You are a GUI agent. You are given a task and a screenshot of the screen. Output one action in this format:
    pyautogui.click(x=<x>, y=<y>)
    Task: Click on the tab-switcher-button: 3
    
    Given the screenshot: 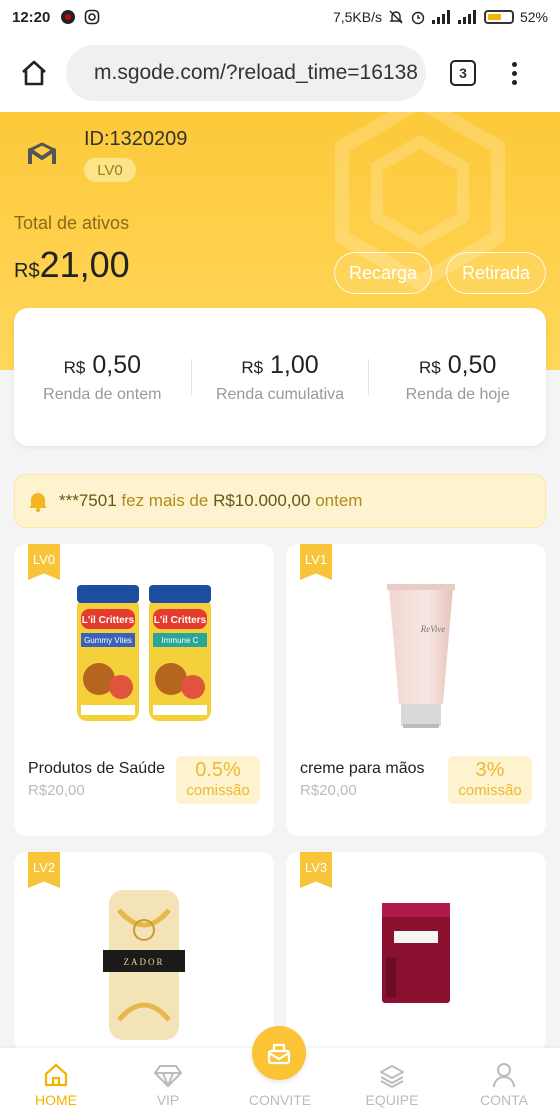 What is the action you would take?
    pyautogui.click(x=463, y=73)
    